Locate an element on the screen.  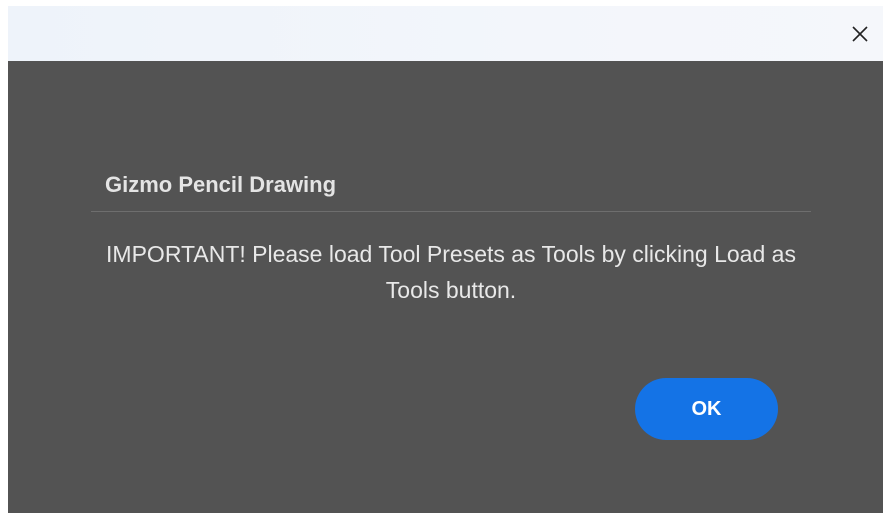
close-button is located at coordinates (860, 33).